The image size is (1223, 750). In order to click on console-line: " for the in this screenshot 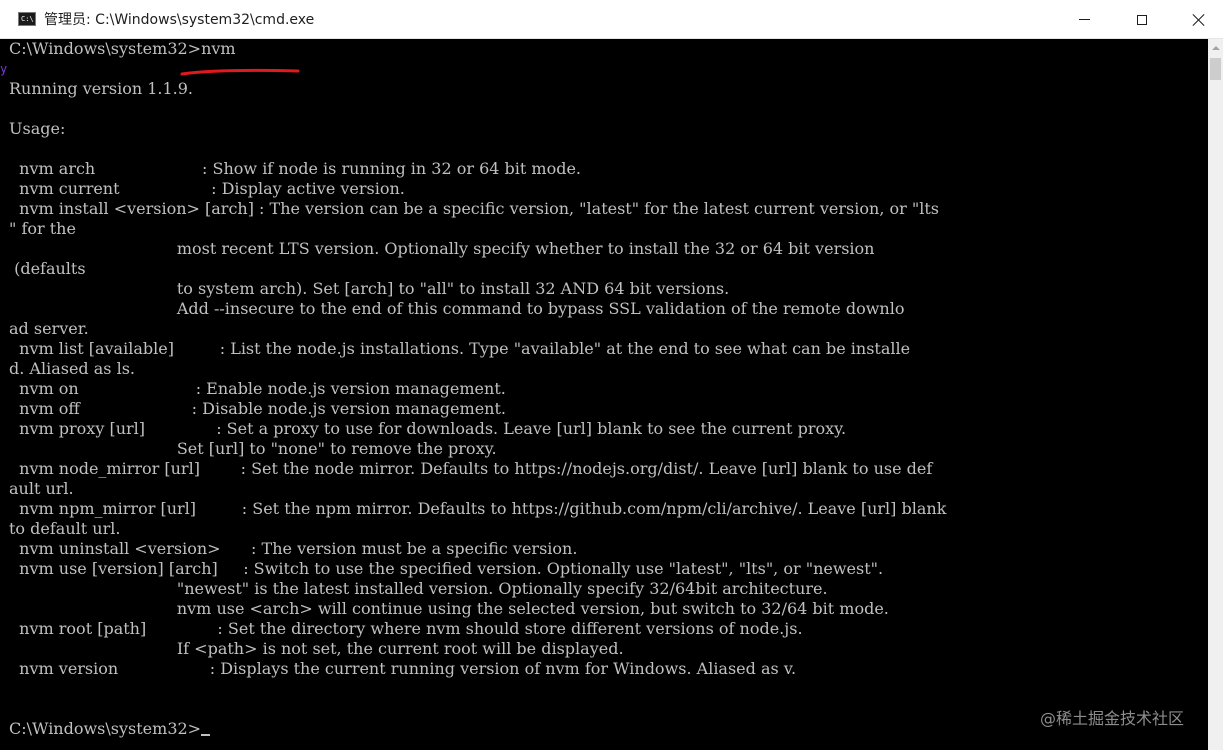, I will do `click(42, 228)`.